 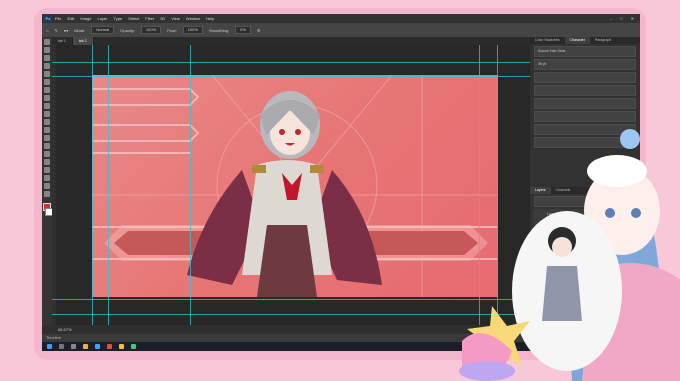 What do you see at coordinates (70, 18) in the screenshot?
I see `menu-edit: Edit` at bounding box center [70, 18].